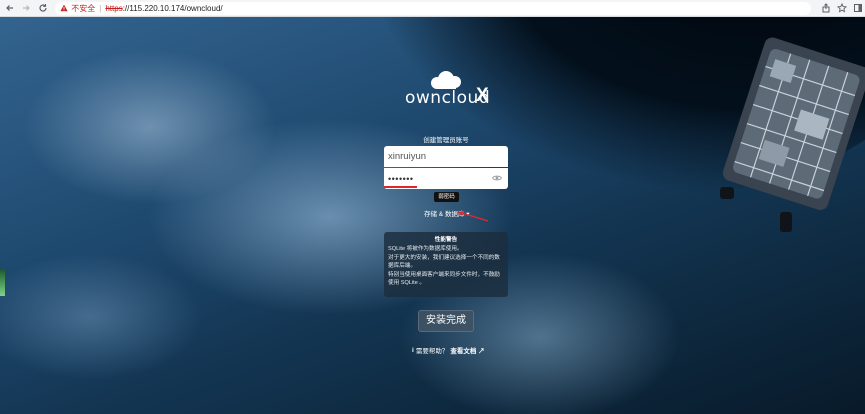 This screenshot has height=414, width=865. What do you see at coordinates (9, 8) in the screenshot?
I see `back-arrow-icon` at bounding box center [9, 8].